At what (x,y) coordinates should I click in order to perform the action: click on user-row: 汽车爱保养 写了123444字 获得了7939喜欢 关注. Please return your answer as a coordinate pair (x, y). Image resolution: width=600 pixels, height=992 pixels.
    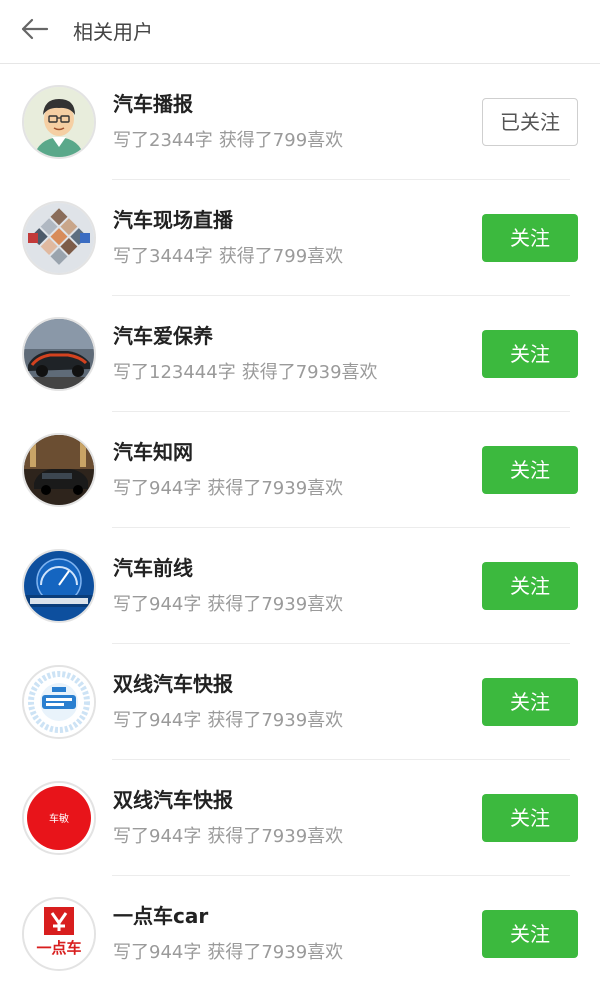
    Looking at the image, I should click on (300, 354).